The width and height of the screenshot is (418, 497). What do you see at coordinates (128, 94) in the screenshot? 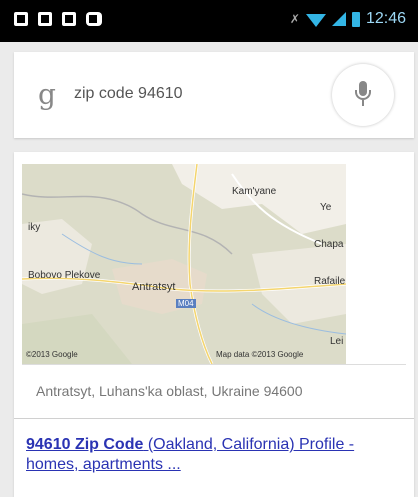
I see `search-query-text: zip code 94610` at bounding box center [128, 94].